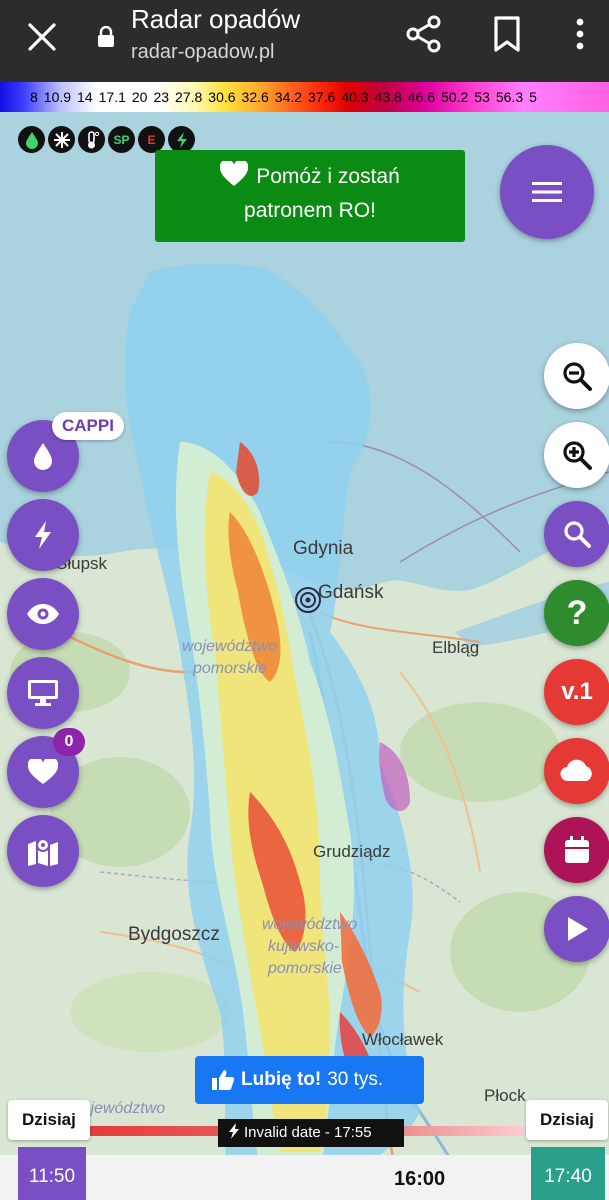 The height and width of the screenshot is (1200, 609). Describe the element at coordinates (424, 34) in the screenshot. I see `share-icon` at that location.